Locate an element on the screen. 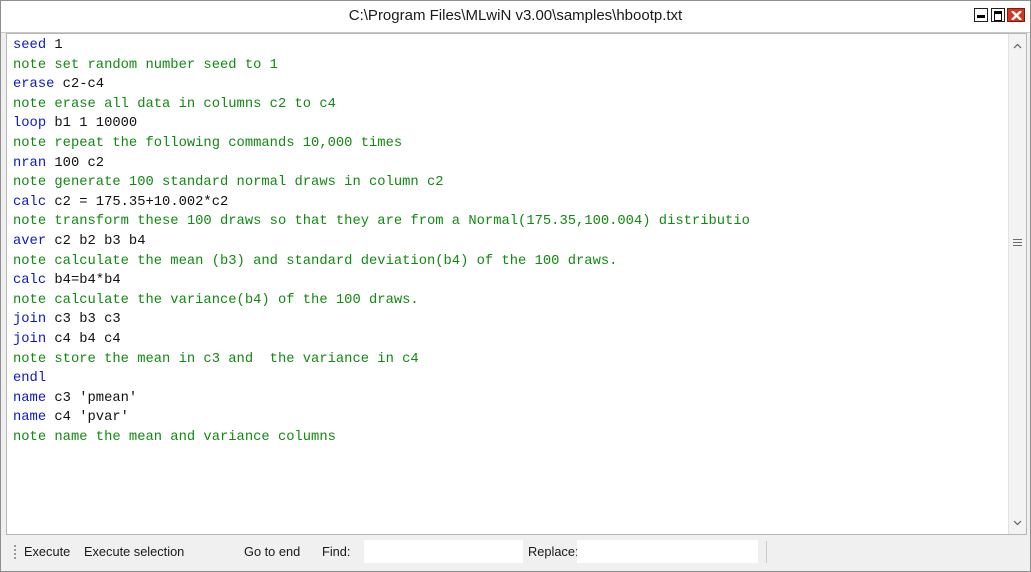 Image resolution: width=1031 pixels, height=572 pixels. command-arguments: b4=b4*b4 is located at coordinates (83, 281).